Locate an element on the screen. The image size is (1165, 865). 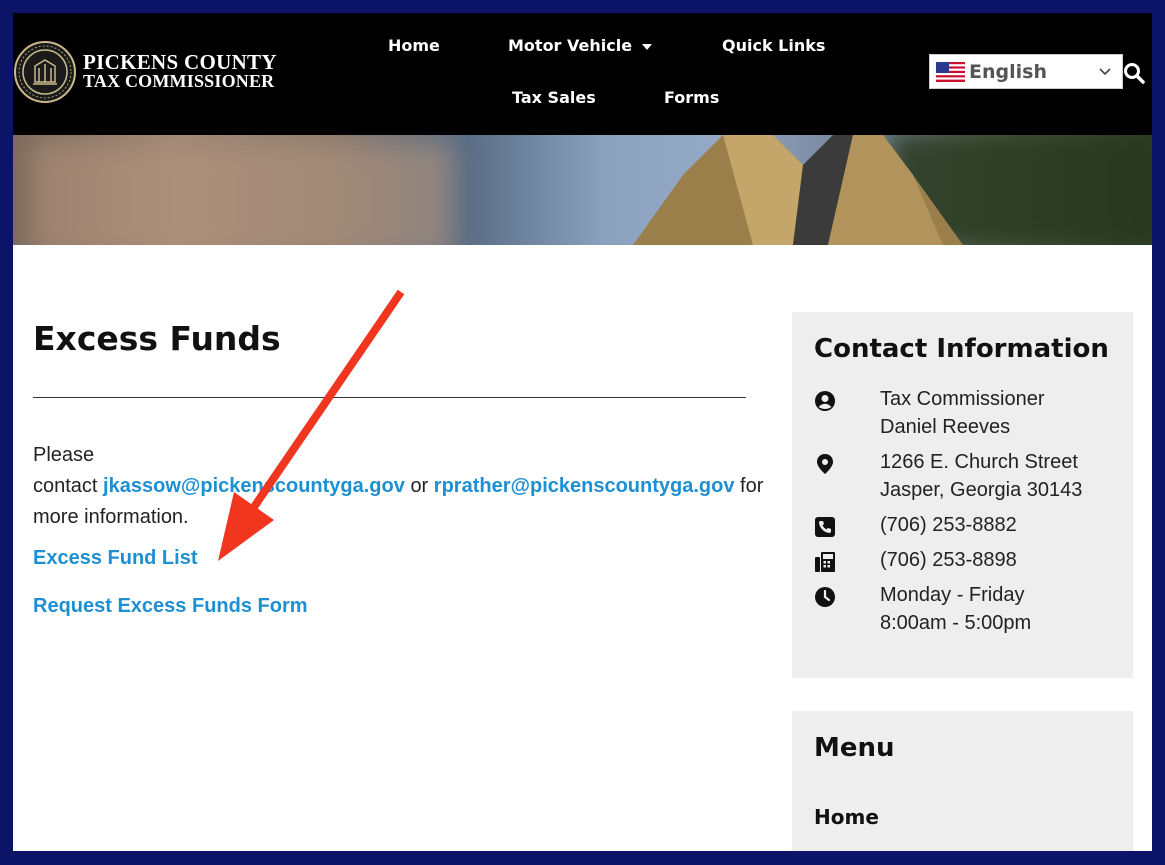
us-flag-icon is located at coordinates (950, 71).